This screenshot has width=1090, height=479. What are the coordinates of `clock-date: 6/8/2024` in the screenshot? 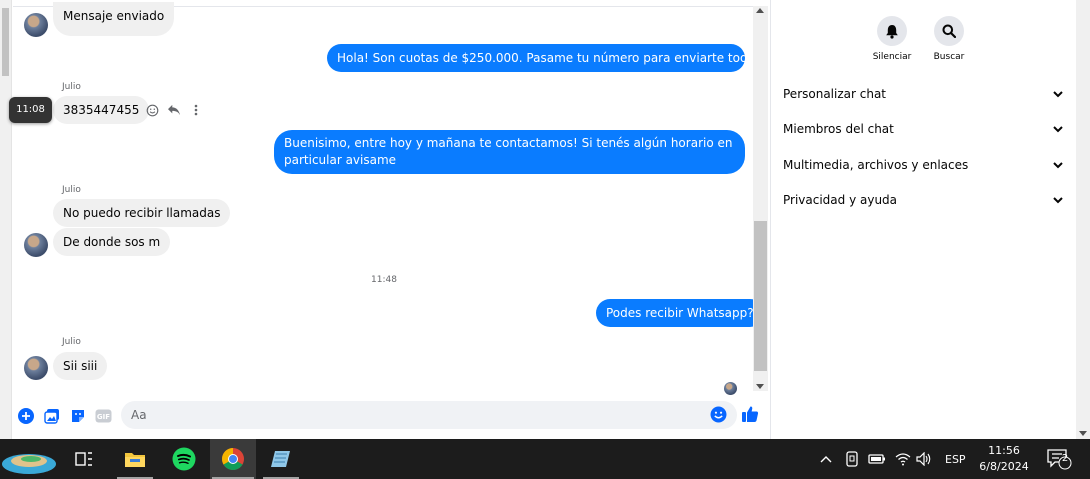 It's located at (1004, 466).